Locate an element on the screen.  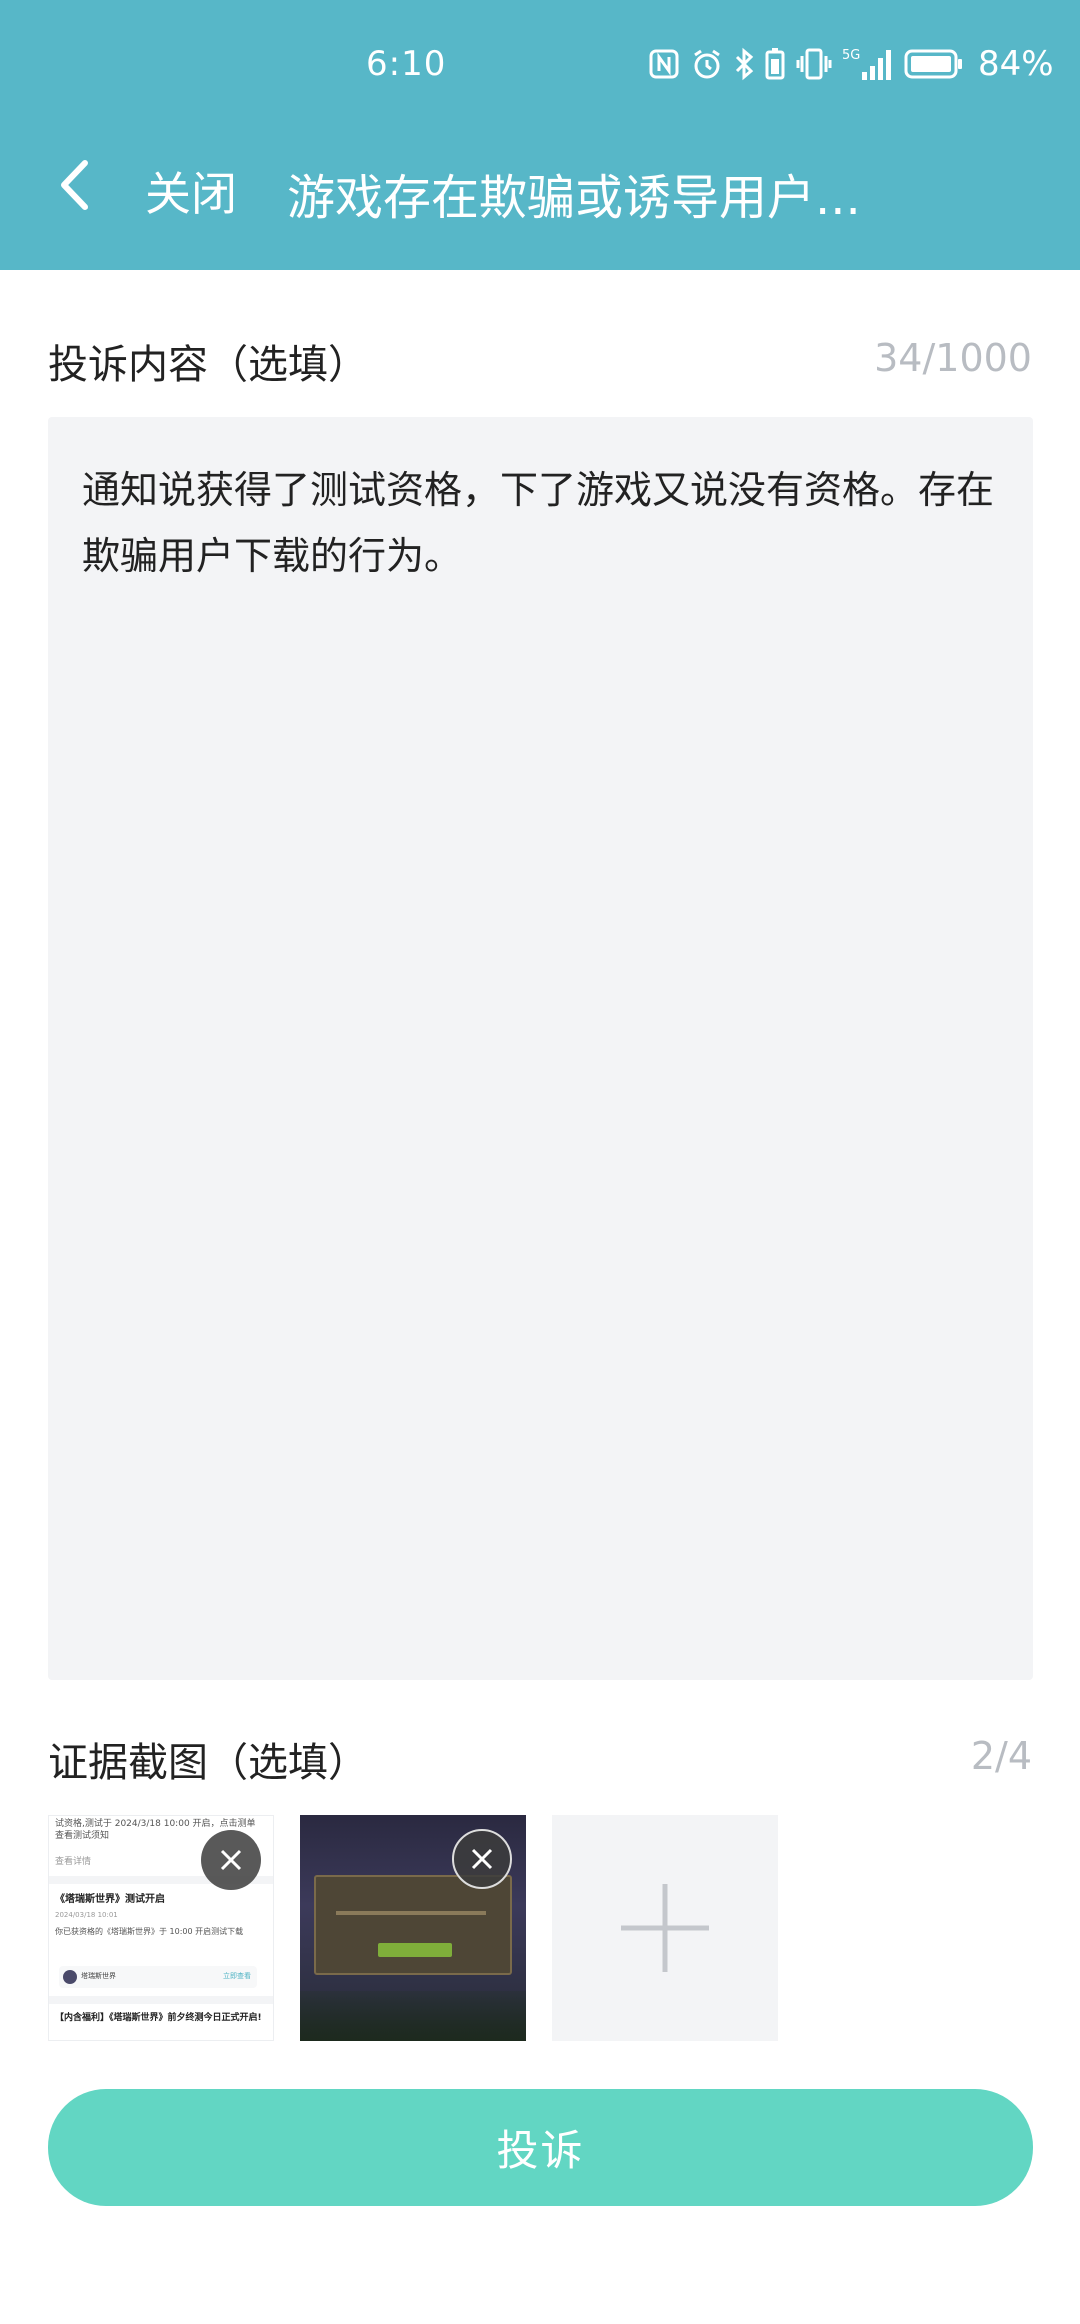
thumb1-game-action: 立即查看 is located at coordinates (237, 1976).